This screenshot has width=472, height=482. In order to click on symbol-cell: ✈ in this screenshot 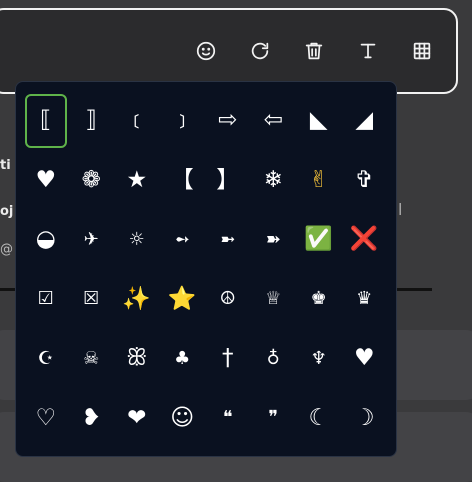, I will do `click(92, 240)`.